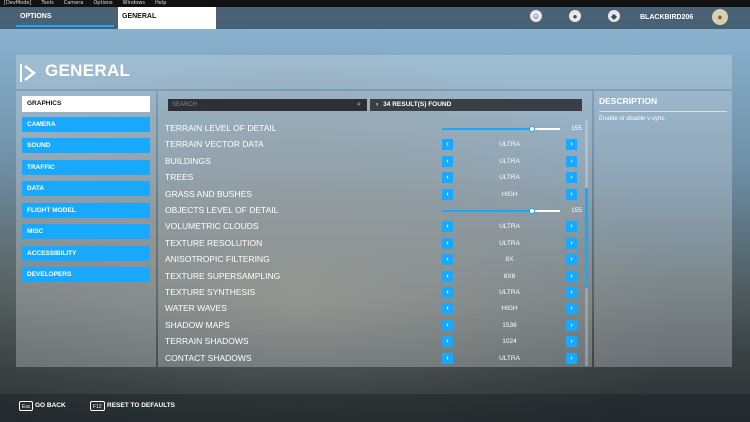 This screenshot has height=422, width=750. Describe the element at coordinates (372, 210) in the screenshot. I see `setting-row: OBJECTS LEVEL OF DETAIL 155` at that location.